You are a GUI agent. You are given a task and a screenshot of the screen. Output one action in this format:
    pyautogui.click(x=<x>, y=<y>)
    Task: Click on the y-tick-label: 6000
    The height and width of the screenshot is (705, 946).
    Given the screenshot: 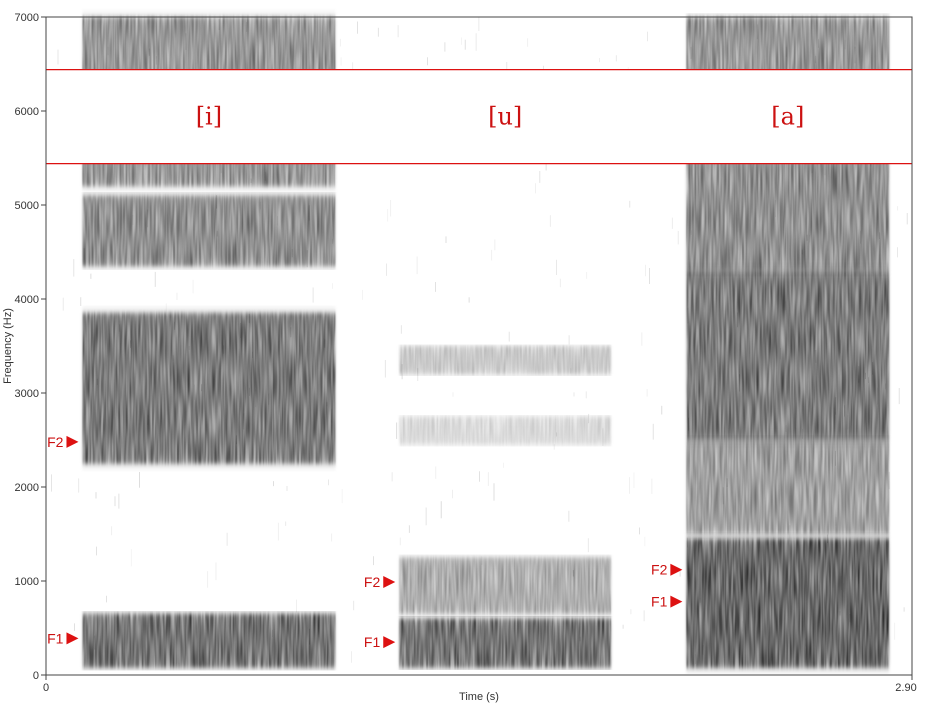 What is the action you would take?
    pyautogui.click(x=27, y=112)
    